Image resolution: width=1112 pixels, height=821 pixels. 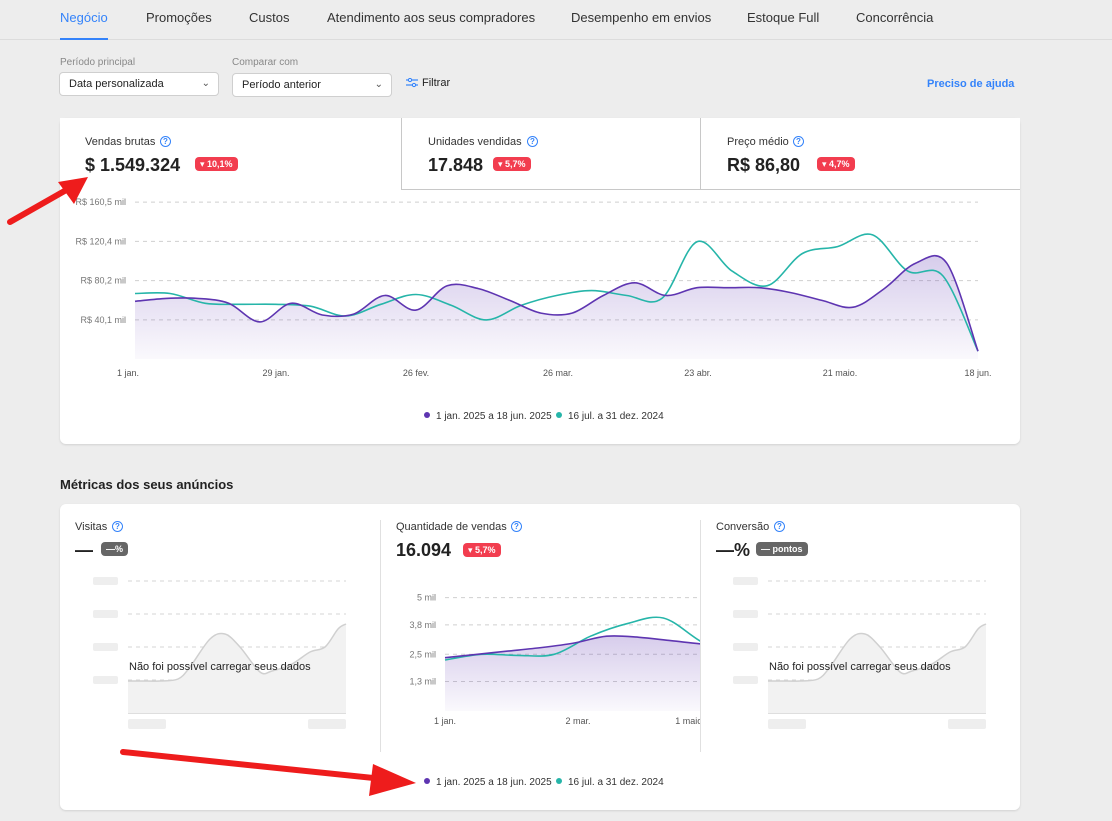 I want to click on x-tick-label: 18 jun., so click(x=977, y=373).